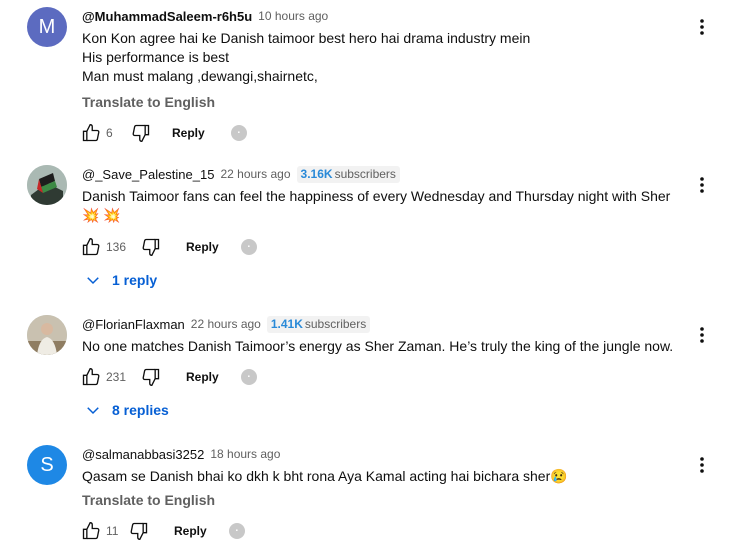 This screenshot has width=729, height=547. Describe the element at coordinates (200, 76) in the screenshot. I see `comment-line: Man must malang ,dewangi,shairnetc,` at that location.